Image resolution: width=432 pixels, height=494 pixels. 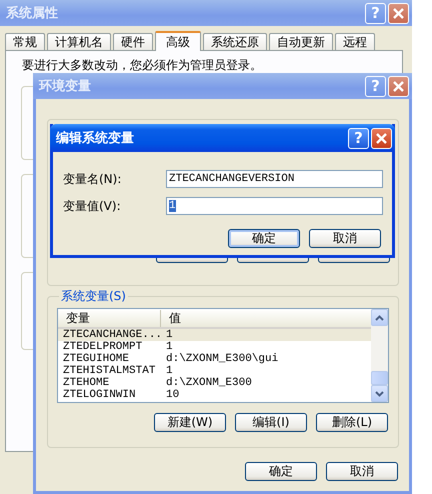 What do you see at coordinates (274, 206) in the screenshot?
I see `input-field: 1` at bounding box center [274, 206].